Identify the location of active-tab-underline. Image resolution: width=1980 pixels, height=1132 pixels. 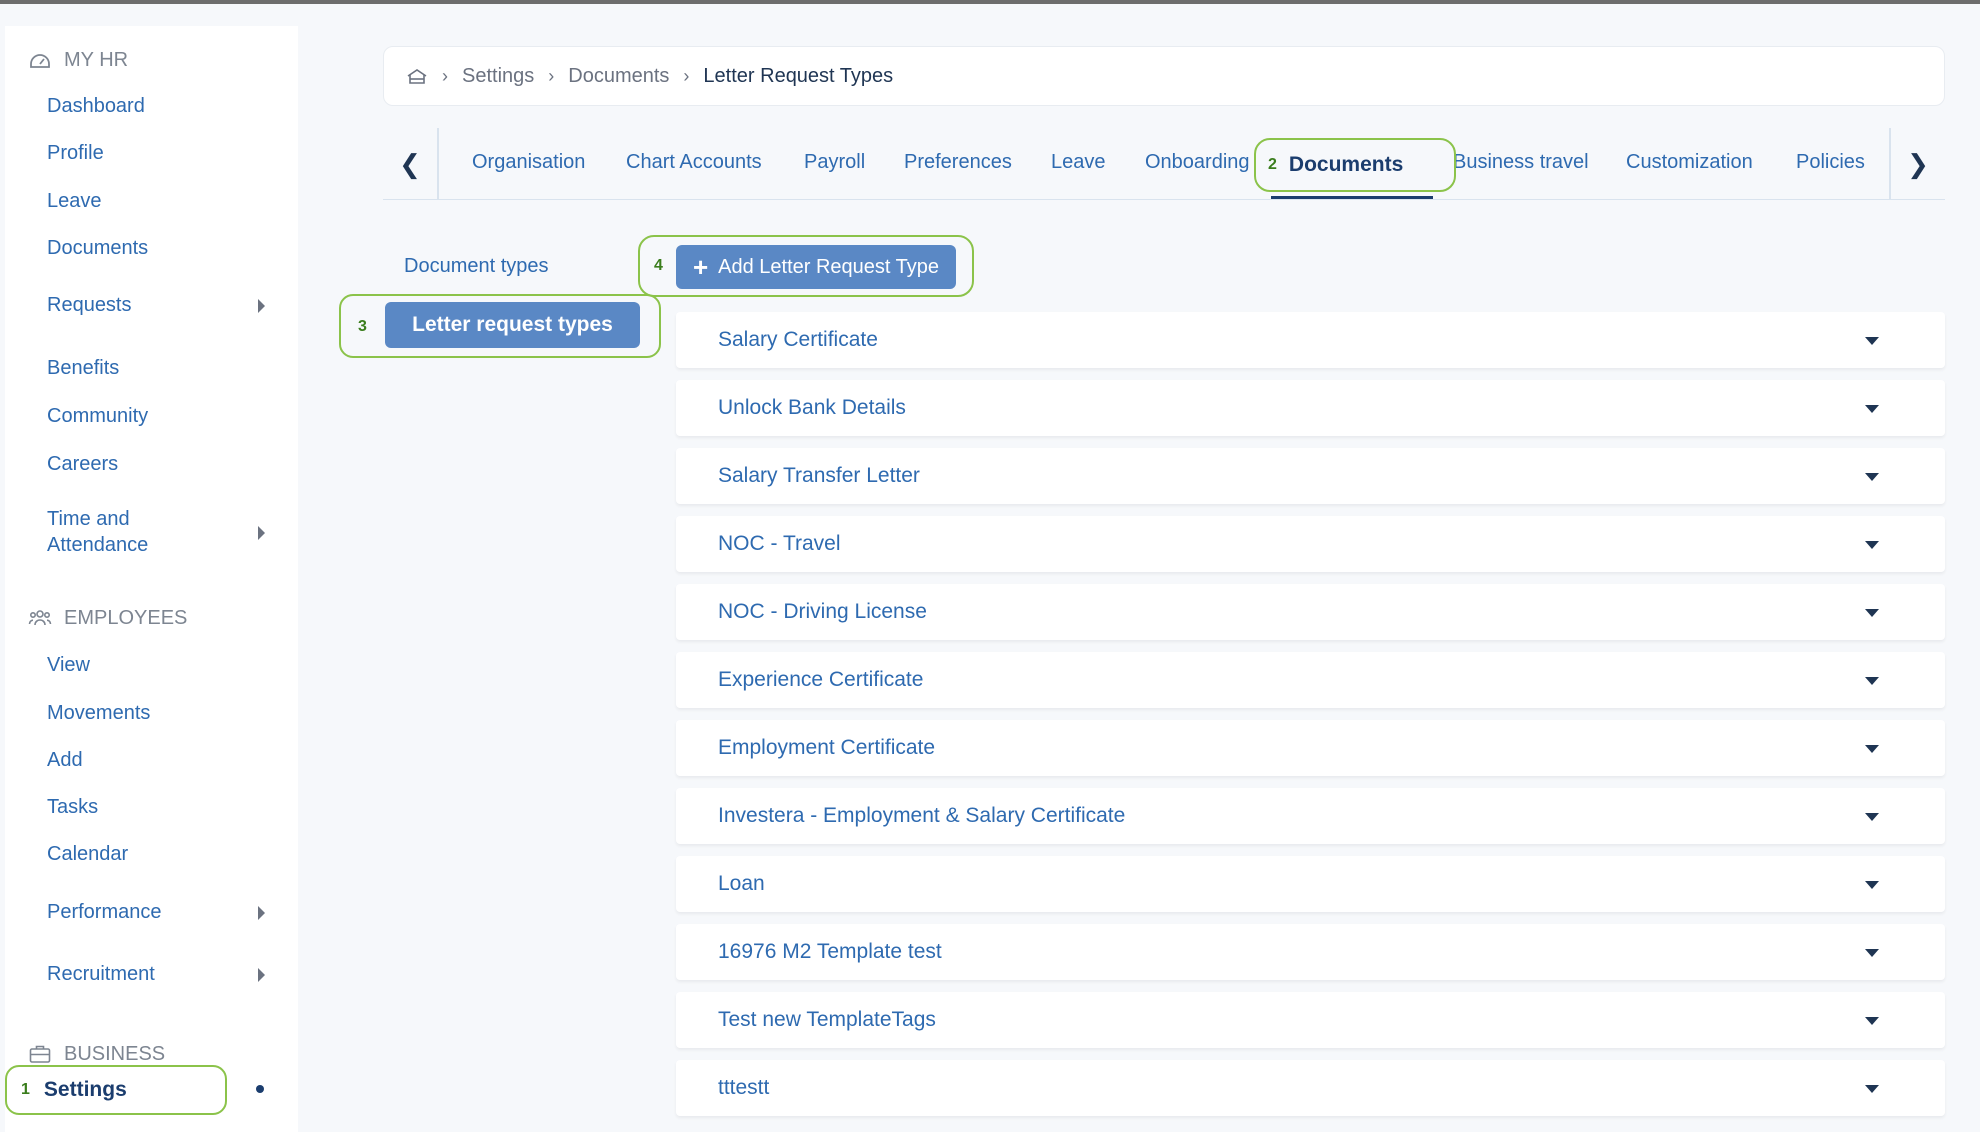
(1352, 197).